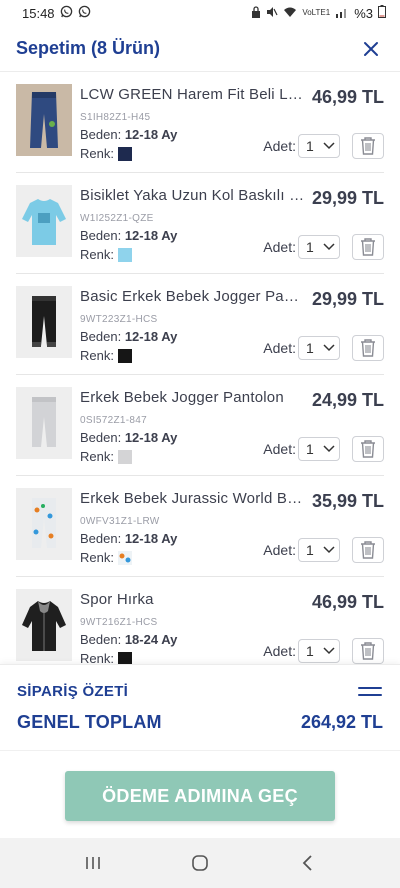 This screenshot has width=400, height=888. Describe the element at coordinates (193, 195) in the screenshot. I see `product-name: Bisiklet Yaka Uzun Kol Baskılı Penye` at that location.